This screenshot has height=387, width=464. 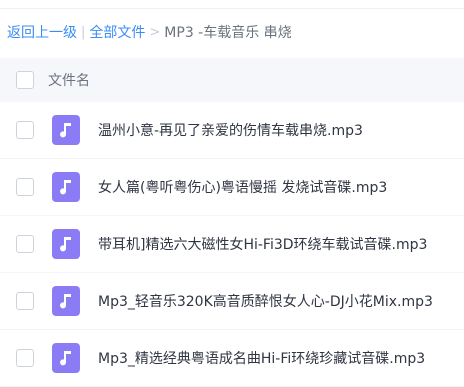 What do you see at coordinates (155, 32) in the screenshot?
I see `chevron-right-icon: >` at bounding box center [155, 32].